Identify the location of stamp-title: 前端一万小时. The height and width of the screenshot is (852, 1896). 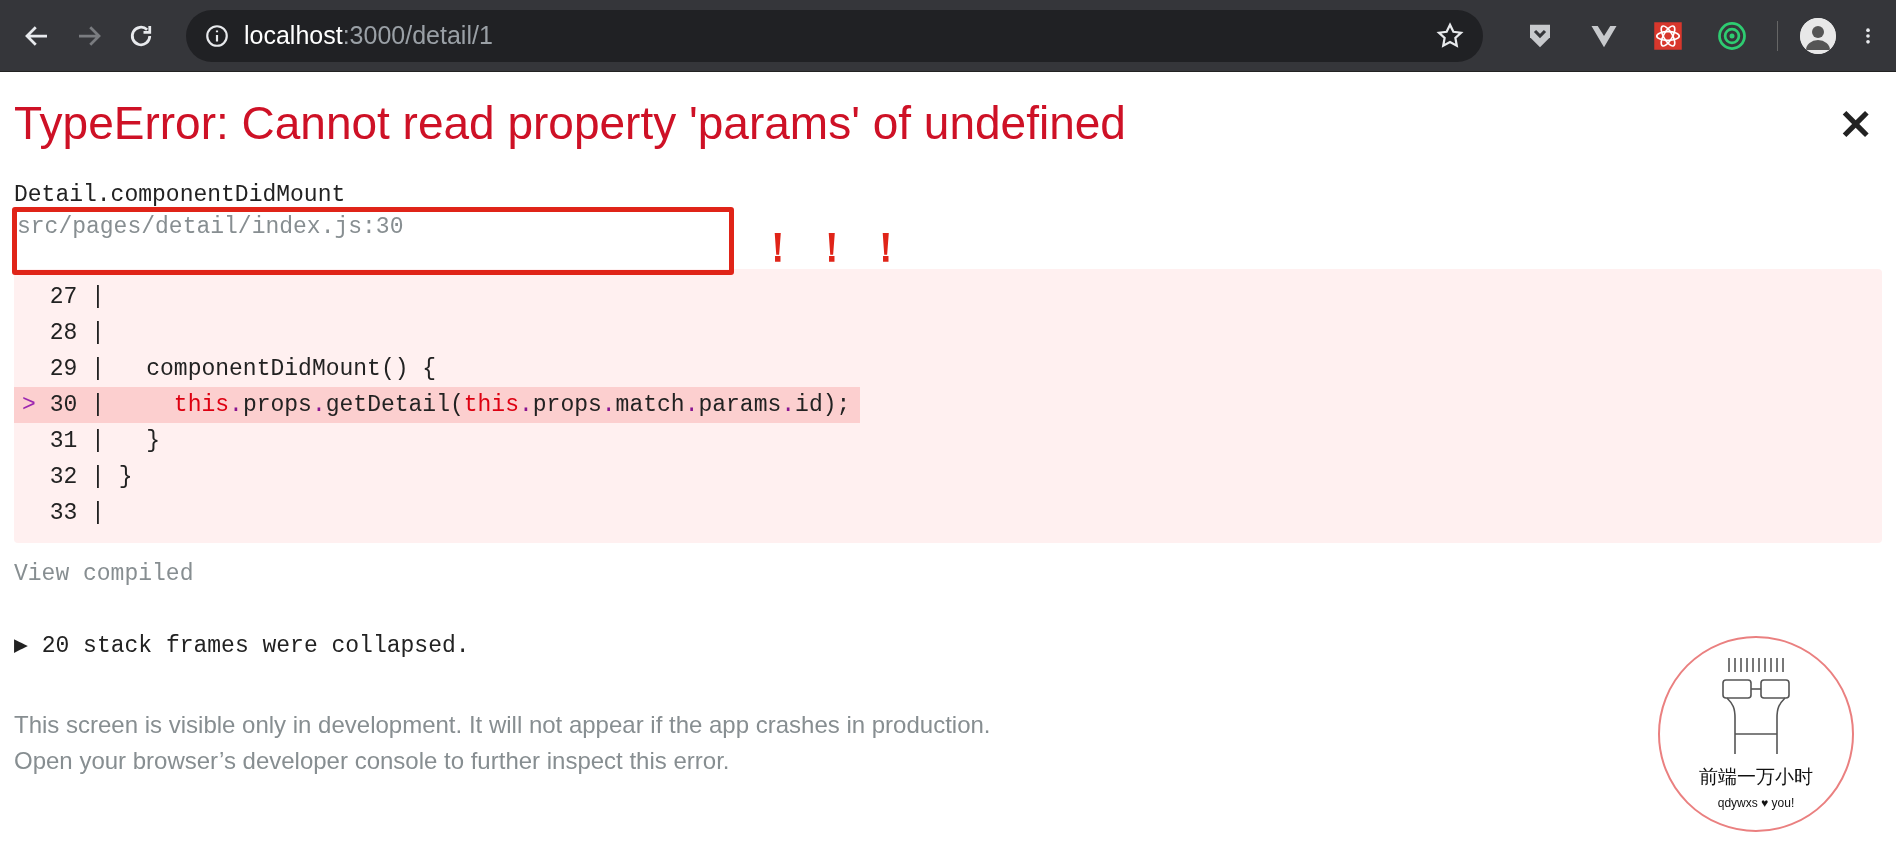
(1756, 776).